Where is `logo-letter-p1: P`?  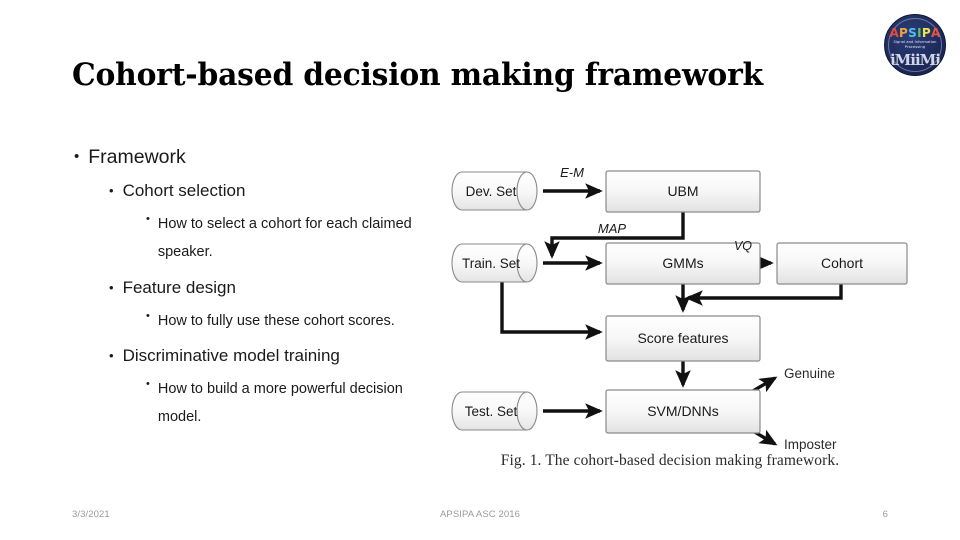
logo-letter-p1: P is located at coordinates (904, 33).